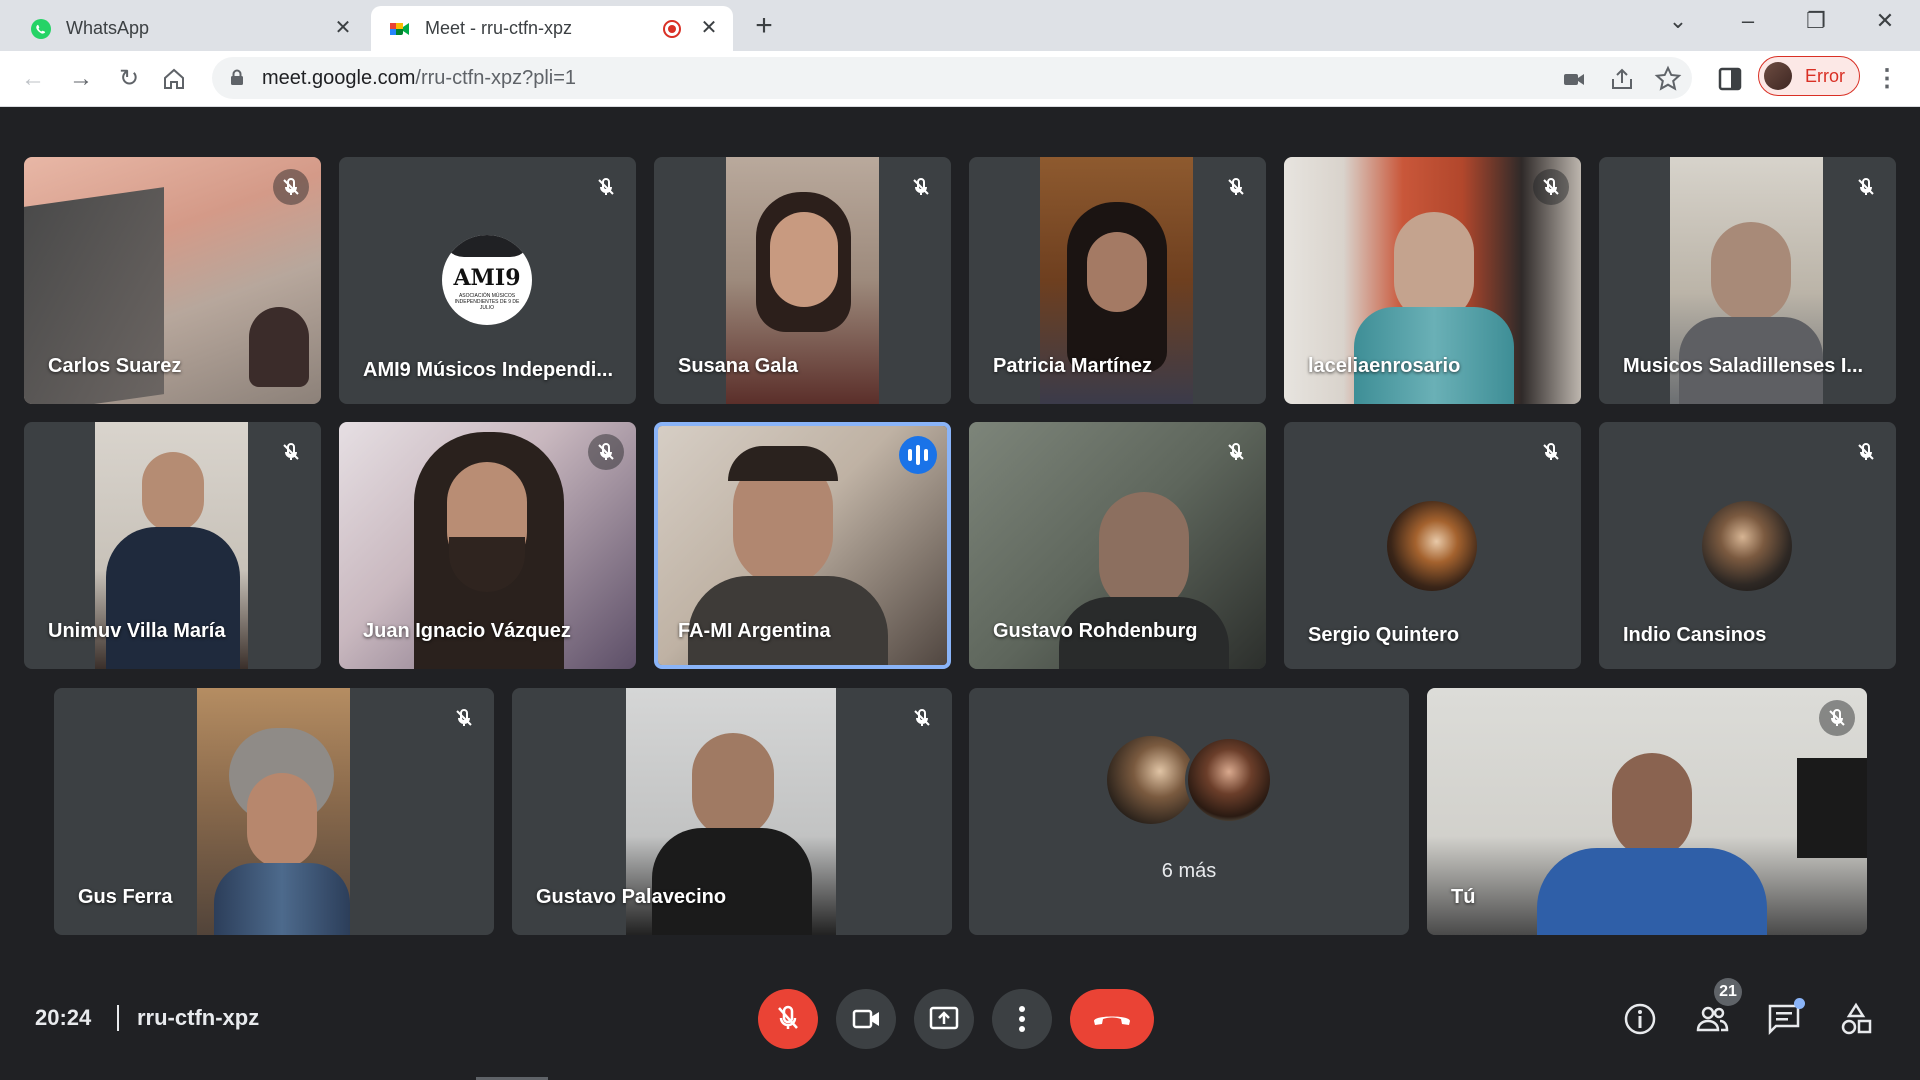  Describe the element at coordinates (672, 29) in the screenshot. I see `recording-icon` at that location.